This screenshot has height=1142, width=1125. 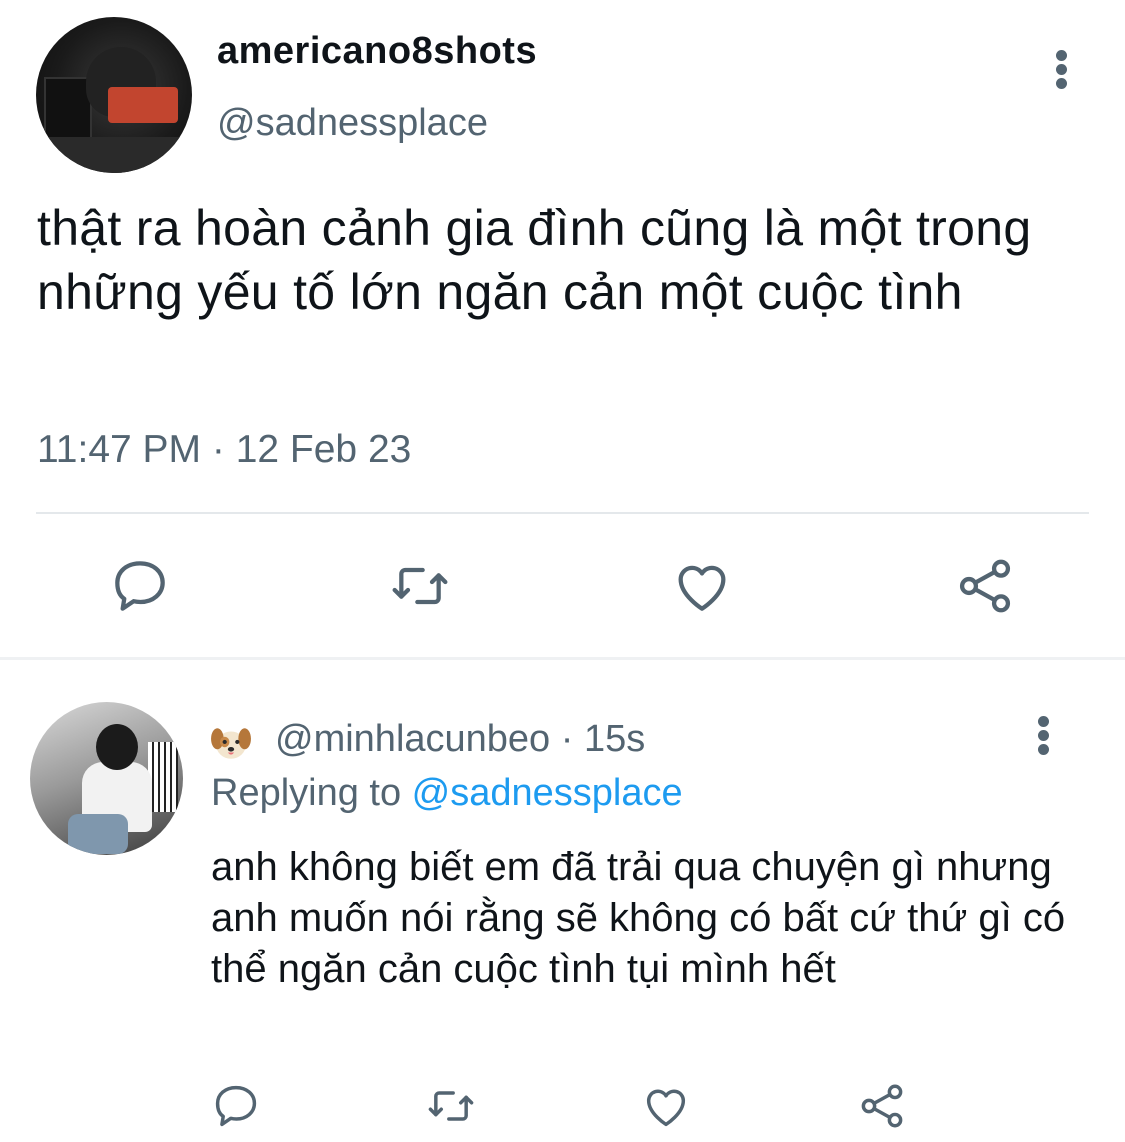 I want to click on reply-meta: @minhlacunbeo · 15s, so click(x=460, y=739).